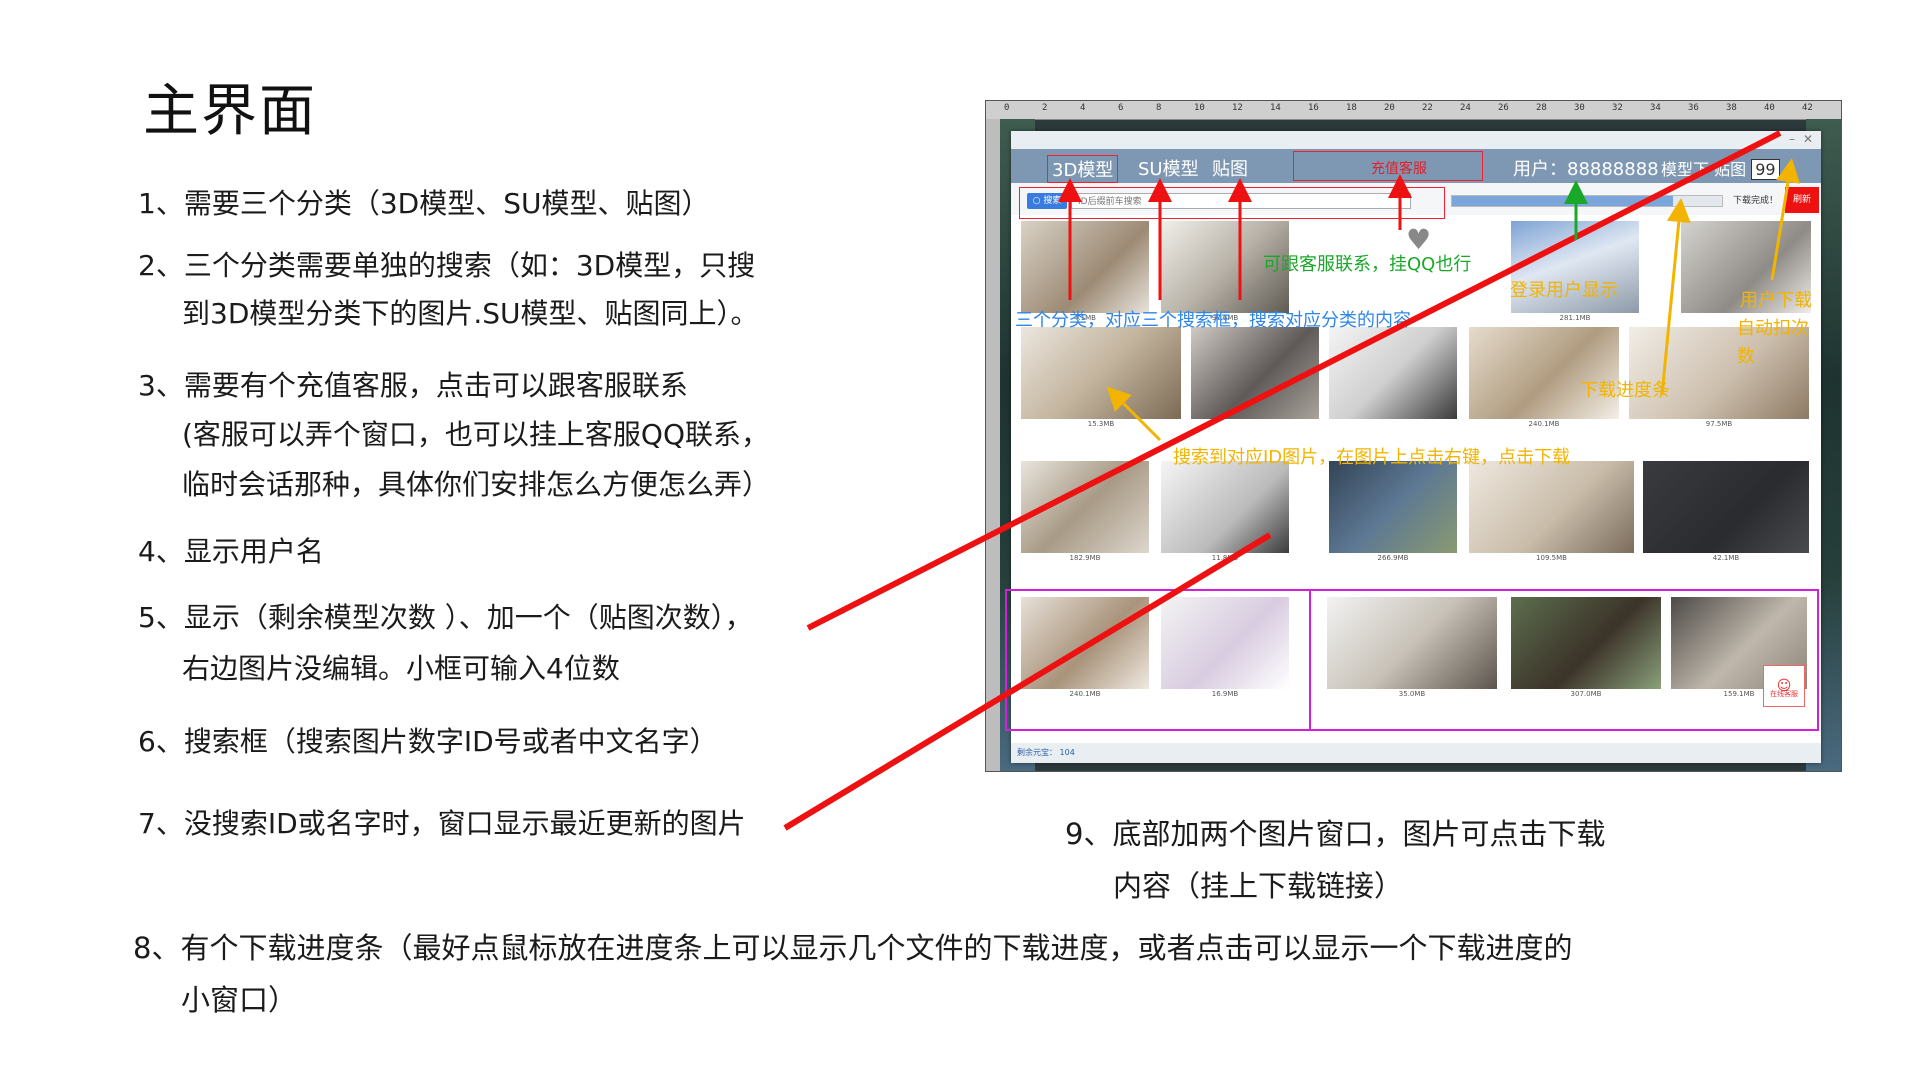 The width and height of the screenshot is (1920, 1080). Describe the element at coordinates (1083, 108) in the screenshot. I see `ruler-tick: 4` at that location.